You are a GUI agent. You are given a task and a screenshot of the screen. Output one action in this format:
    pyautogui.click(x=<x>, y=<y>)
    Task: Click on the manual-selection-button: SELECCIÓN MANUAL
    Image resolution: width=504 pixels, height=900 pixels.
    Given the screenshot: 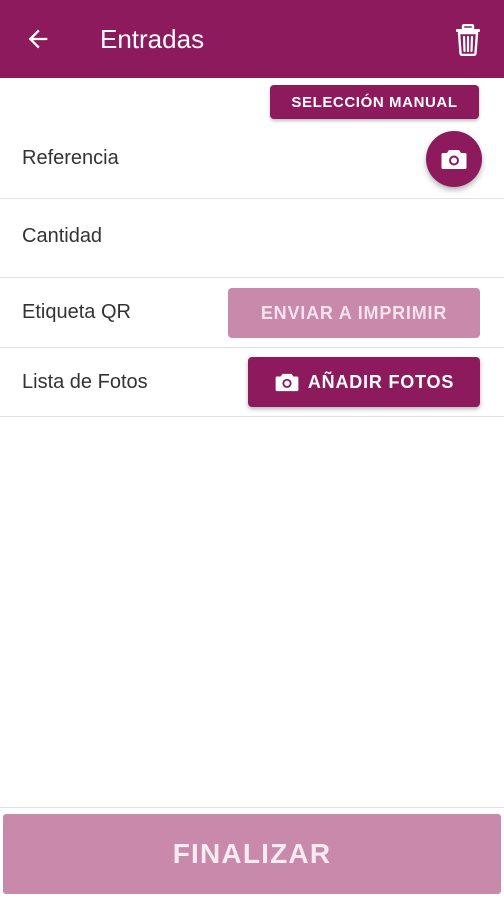 What is the action you would take?
    pyautogui.click(x=374, y=102)
    